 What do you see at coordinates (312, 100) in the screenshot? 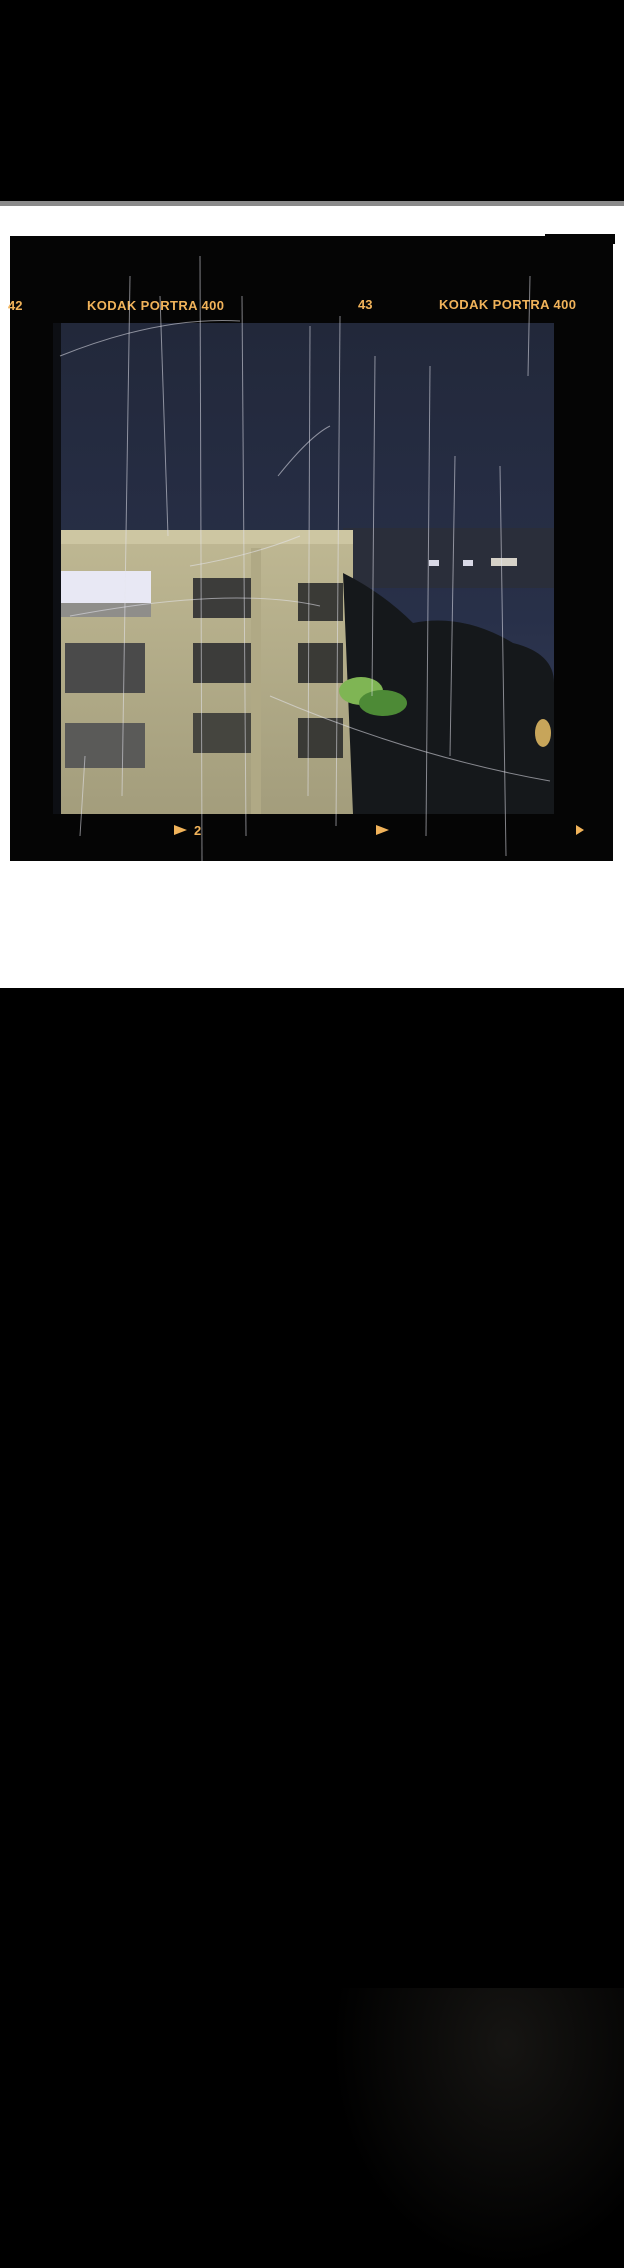
I see `top-black-band` at bounding box center [312, 100].